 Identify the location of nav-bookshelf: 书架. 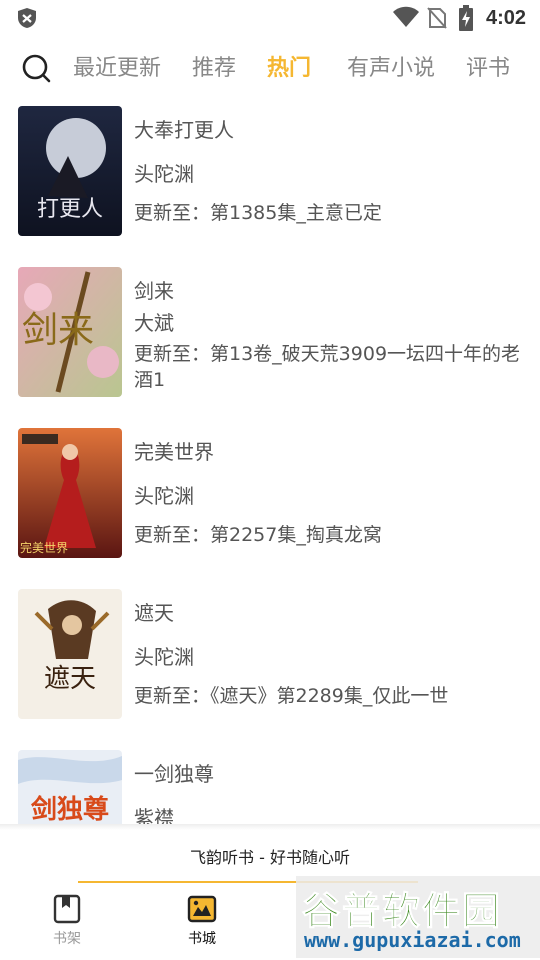
(67, 924).